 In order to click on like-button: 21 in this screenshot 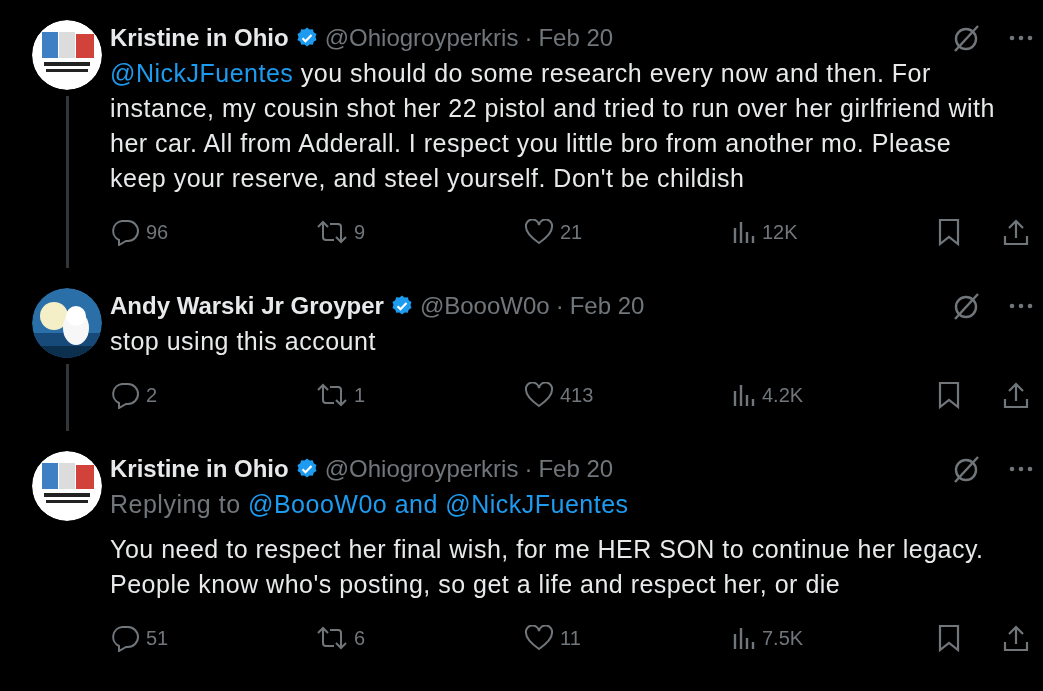, I will do `click(628, 232)`.